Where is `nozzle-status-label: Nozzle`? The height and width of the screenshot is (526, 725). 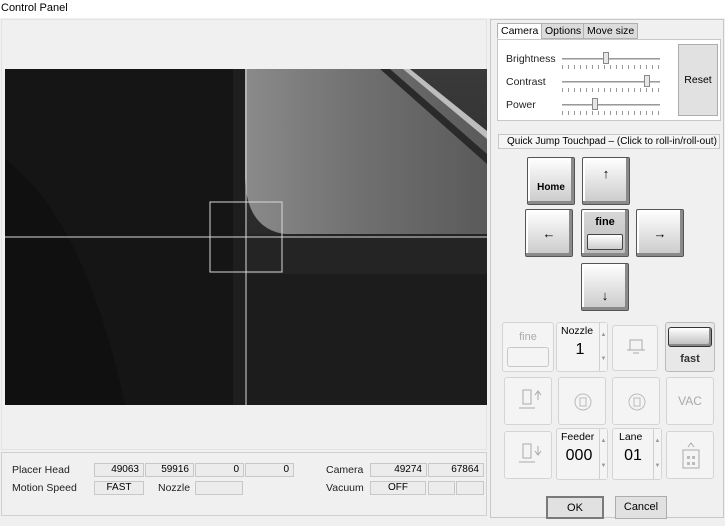 nozzle-status-label: Nozzle is located at coordinates (174, 488).